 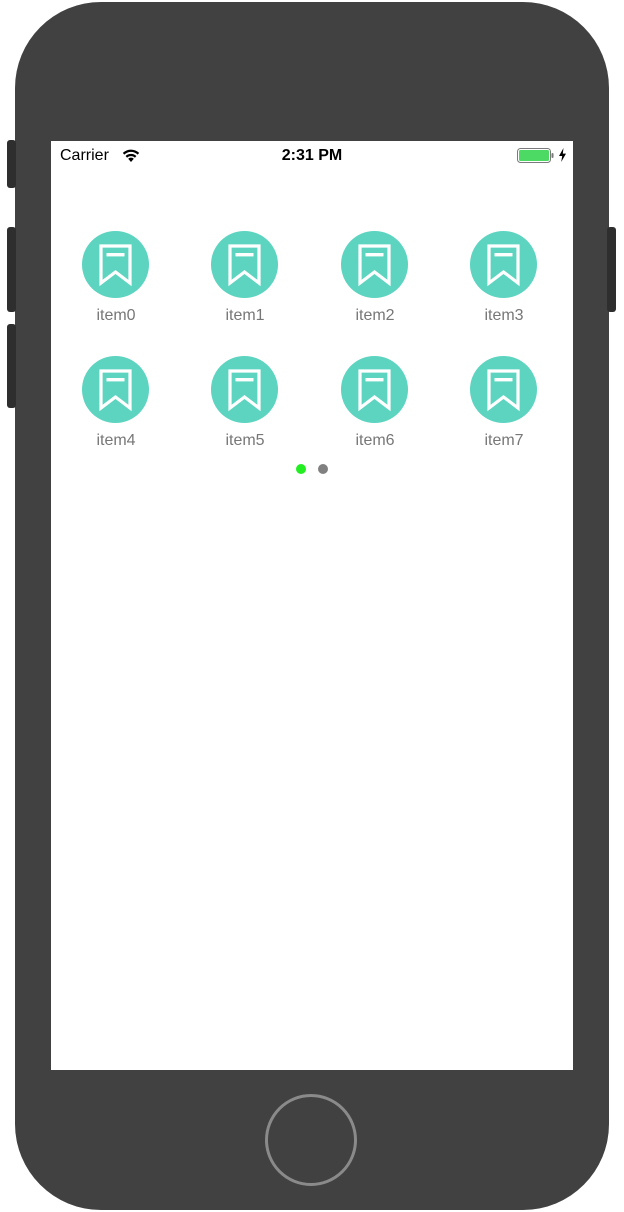 What do you see at coordinates (245, 440) in the screenshot?
I see `grid-item-label: item5` at bounding box center [245, 440].